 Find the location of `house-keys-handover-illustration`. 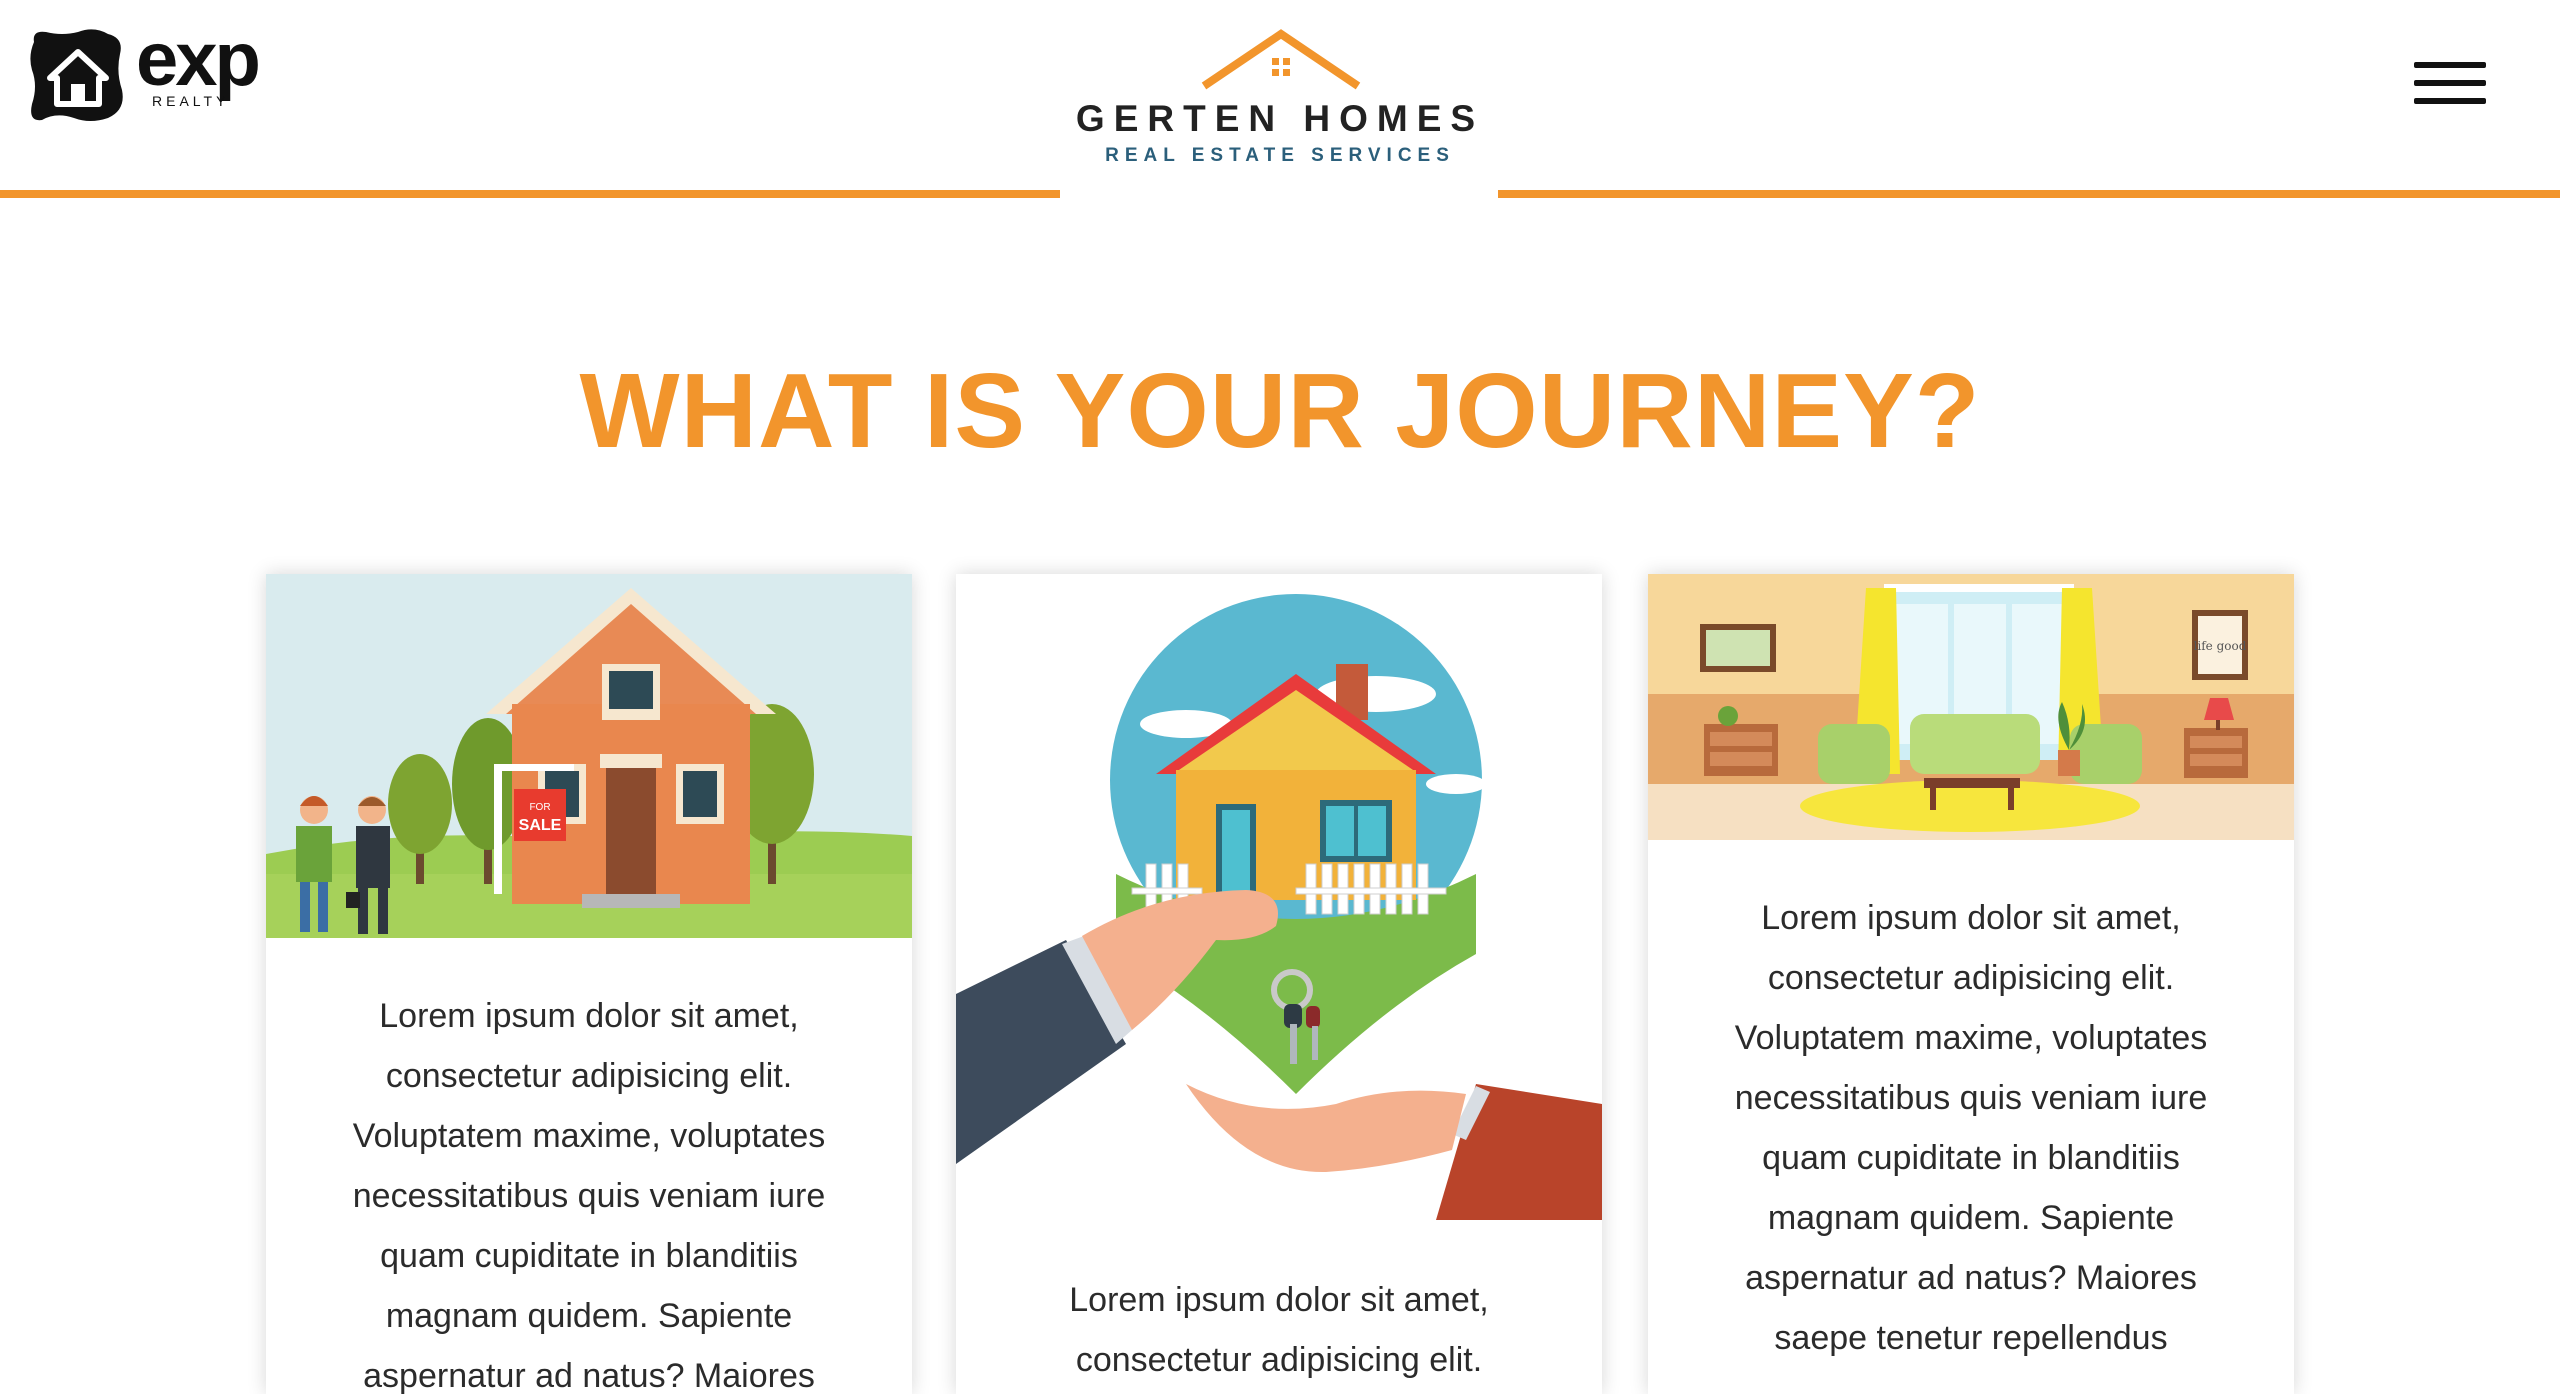

house-keys-handover-illustration is located at coordinates (1279, 904).